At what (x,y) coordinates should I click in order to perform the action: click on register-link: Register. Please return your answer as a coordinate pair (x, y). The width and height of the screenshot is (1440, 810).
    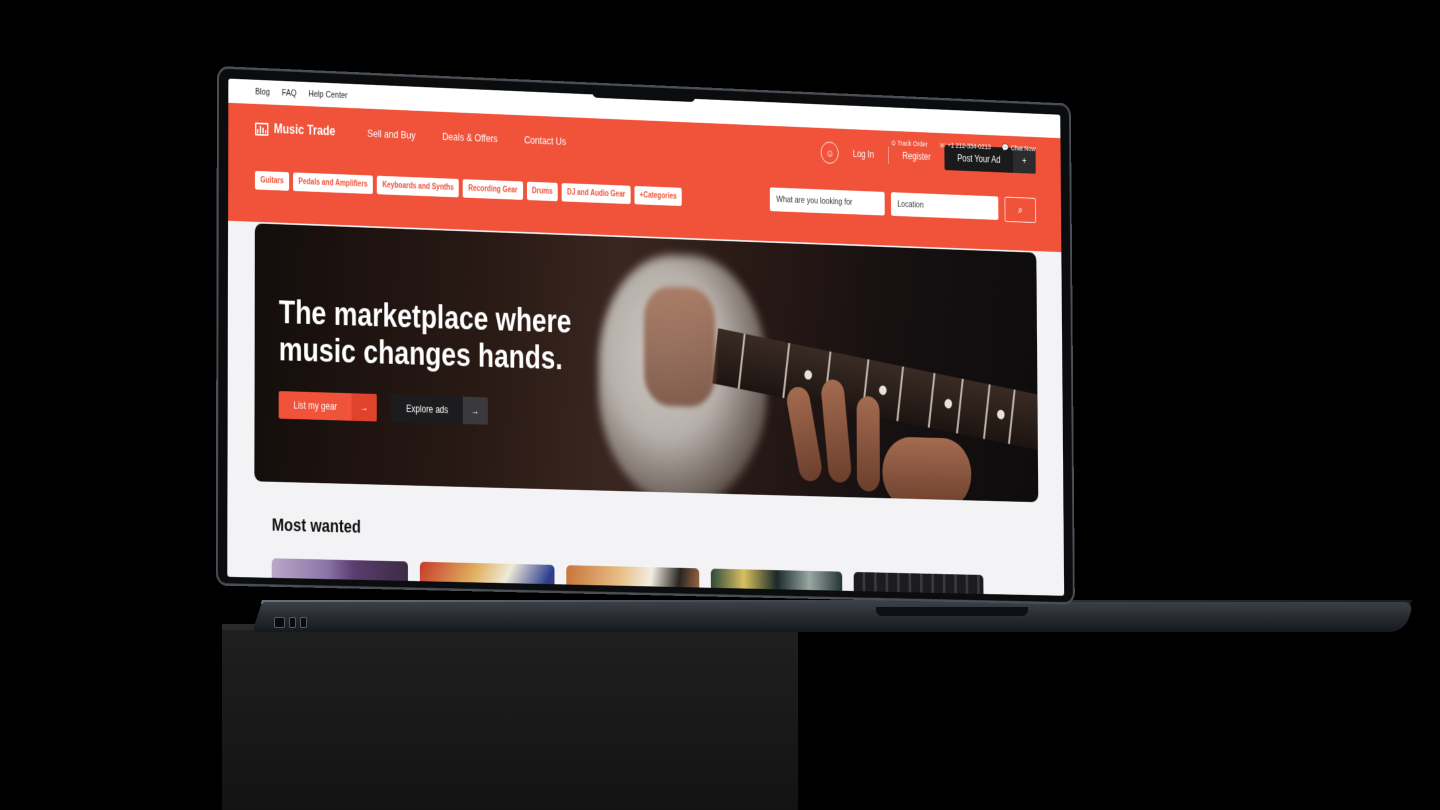
    Looking at the image, I should click on (916, 156).